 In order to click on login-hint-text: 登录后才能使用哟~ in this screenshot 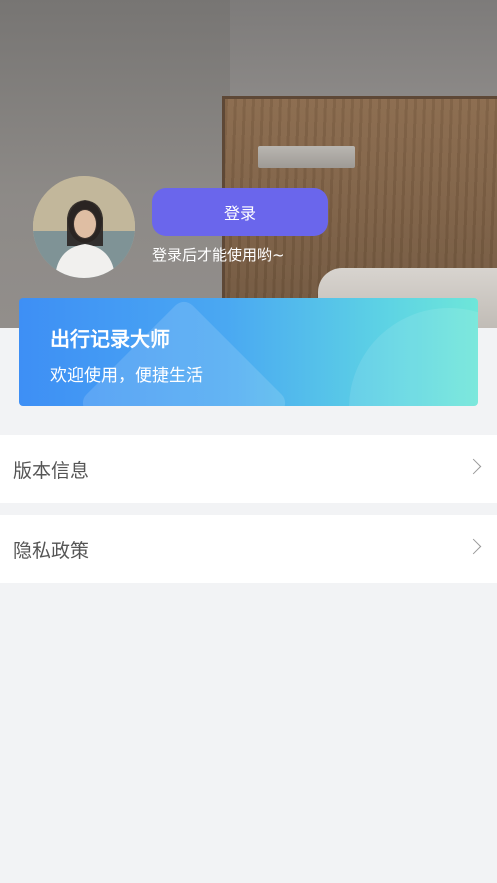, I will do `click(218, 255)`.